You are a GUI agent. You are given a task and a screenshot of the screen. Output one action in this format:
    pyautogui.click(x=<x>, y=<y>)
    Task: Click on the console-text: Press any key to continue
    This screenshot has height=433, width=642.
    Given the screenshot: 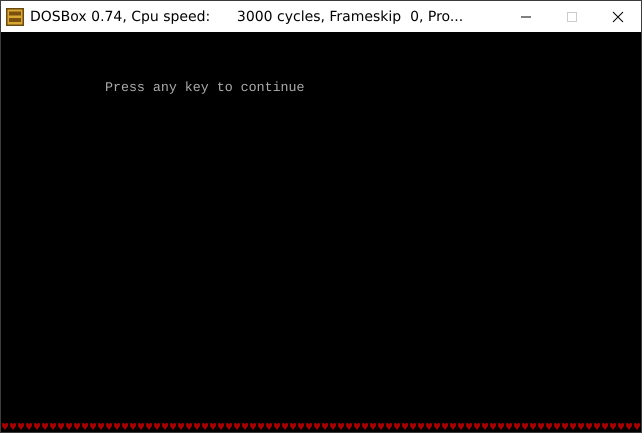 What is the action you would take?
    pyautogui.click(x=204, y=88)
    